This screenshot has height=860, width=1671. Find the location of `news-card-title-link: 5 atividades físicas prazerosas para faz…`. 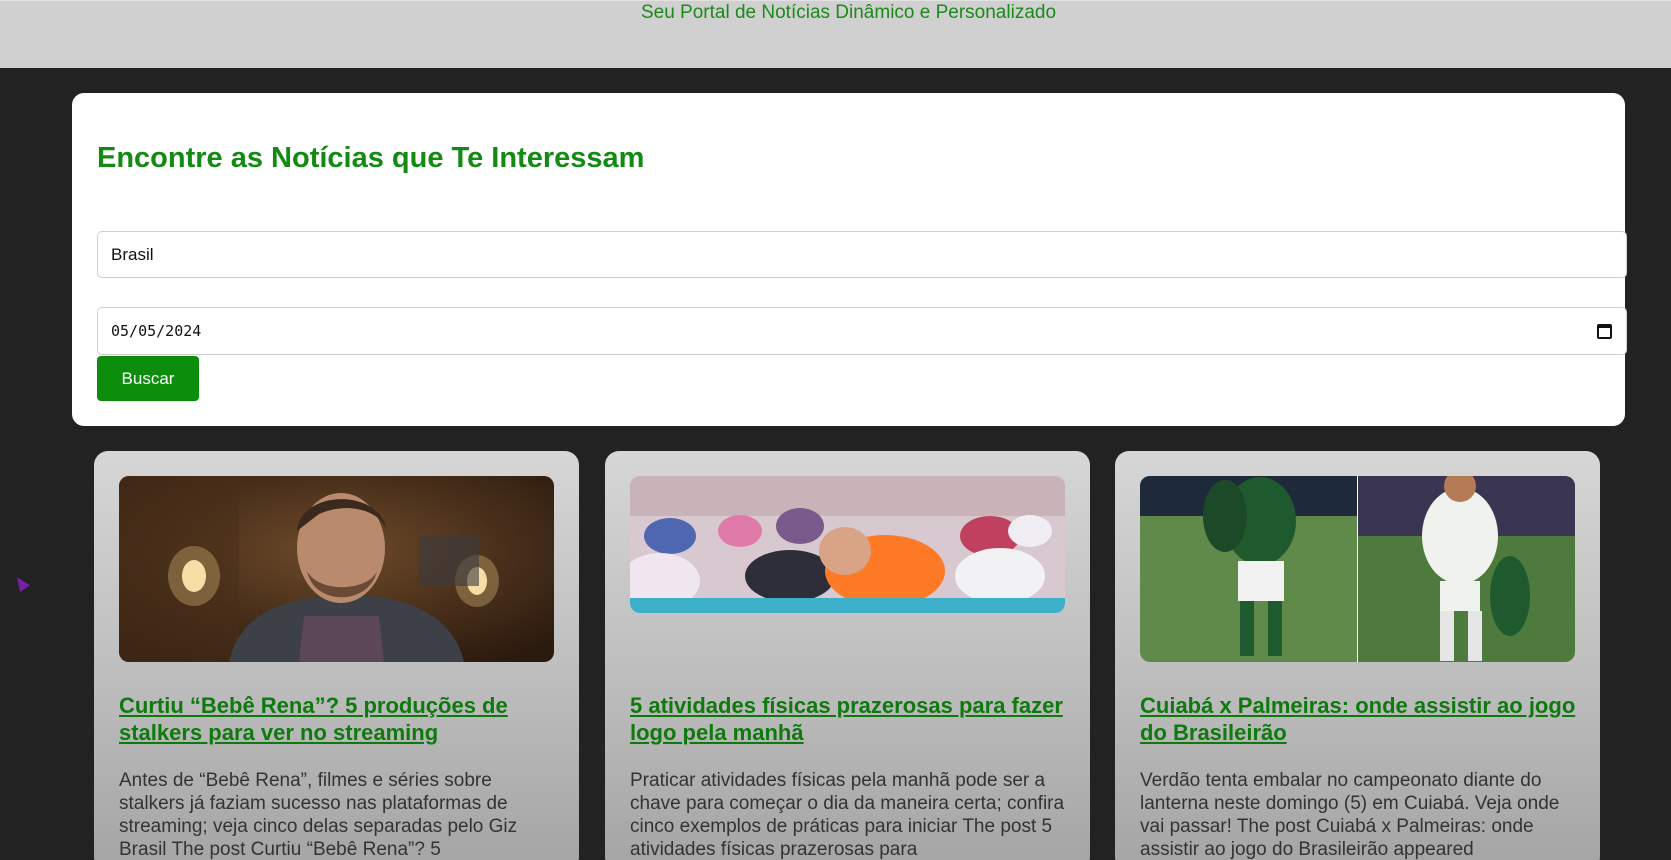

news-card-title-link: 5 atividades físicas prazerosas para faz… is located at coordinates (850, 719).